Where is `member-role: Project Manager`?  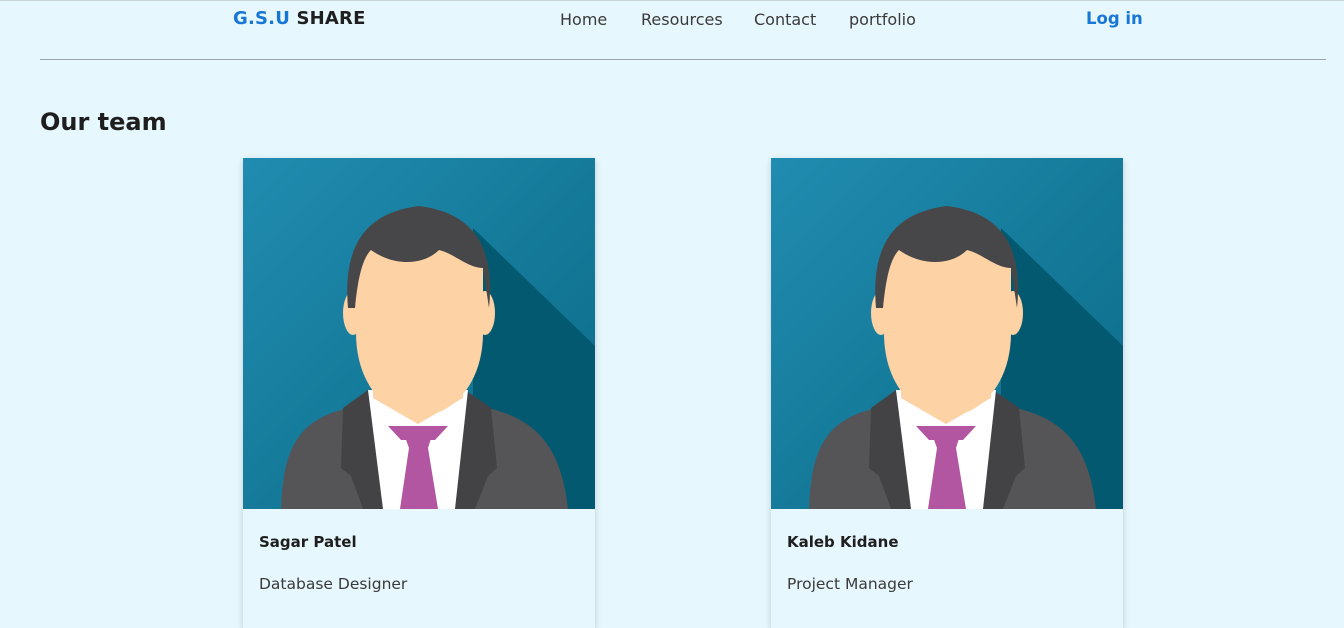 member-role: Project Manager is located at coordinates (850, 584).